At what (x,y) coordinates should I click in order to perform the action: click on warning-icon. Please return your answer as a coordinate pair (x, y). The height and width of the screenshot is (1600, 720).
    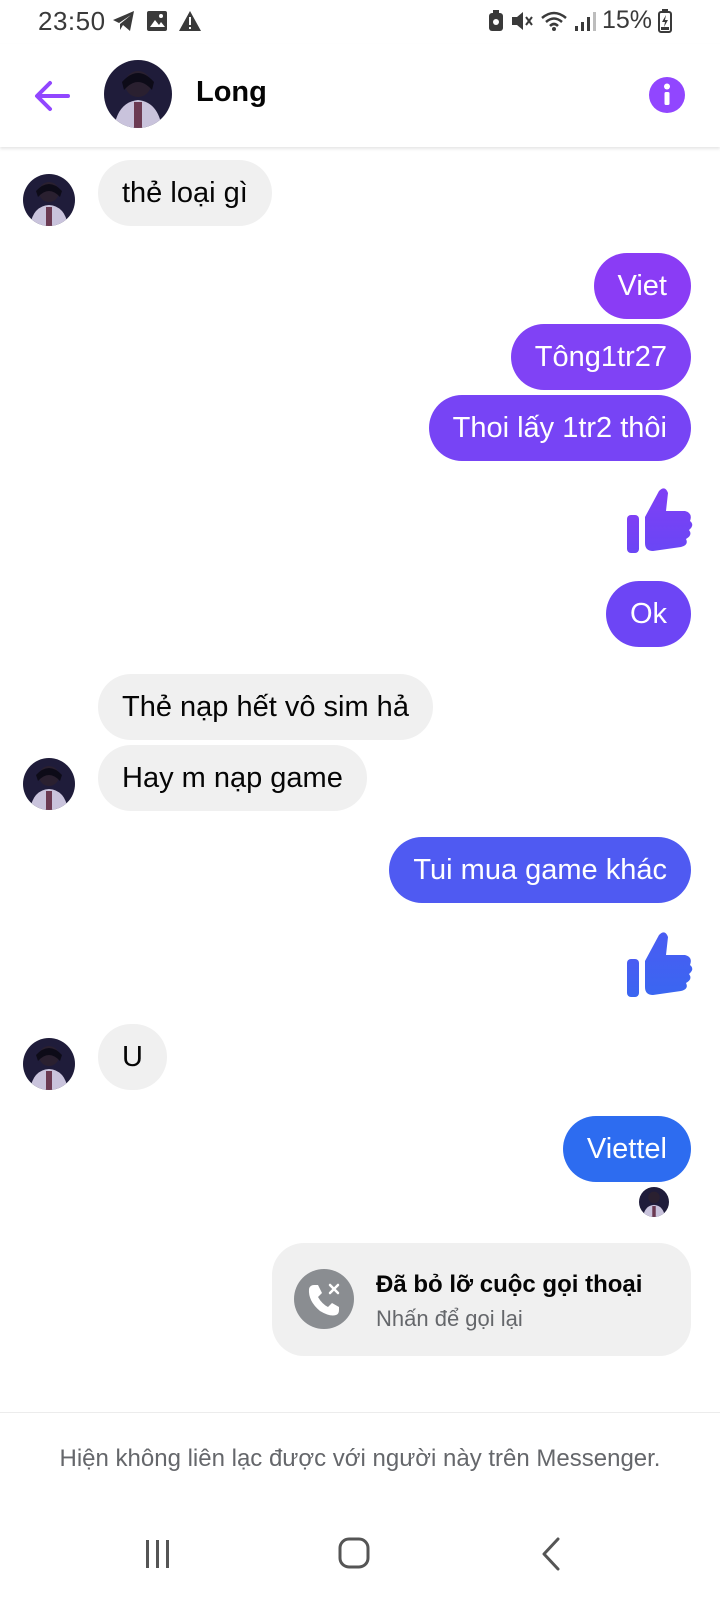
    Looking at the image, I should click on (190, 21).